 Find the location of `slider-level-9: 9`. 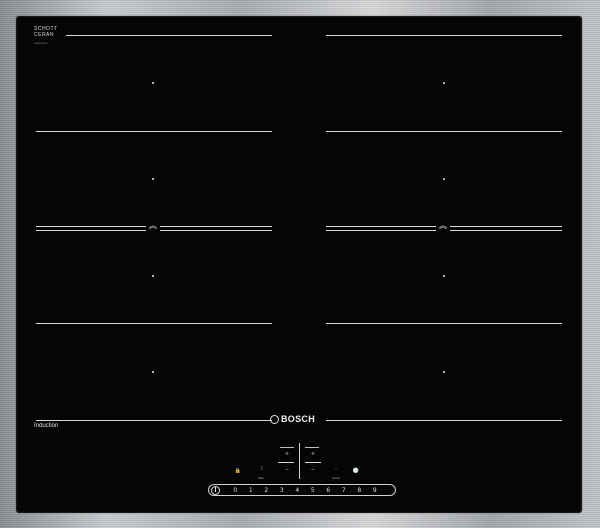

slider-level-9: 9 is located at coordinates (375, 490).